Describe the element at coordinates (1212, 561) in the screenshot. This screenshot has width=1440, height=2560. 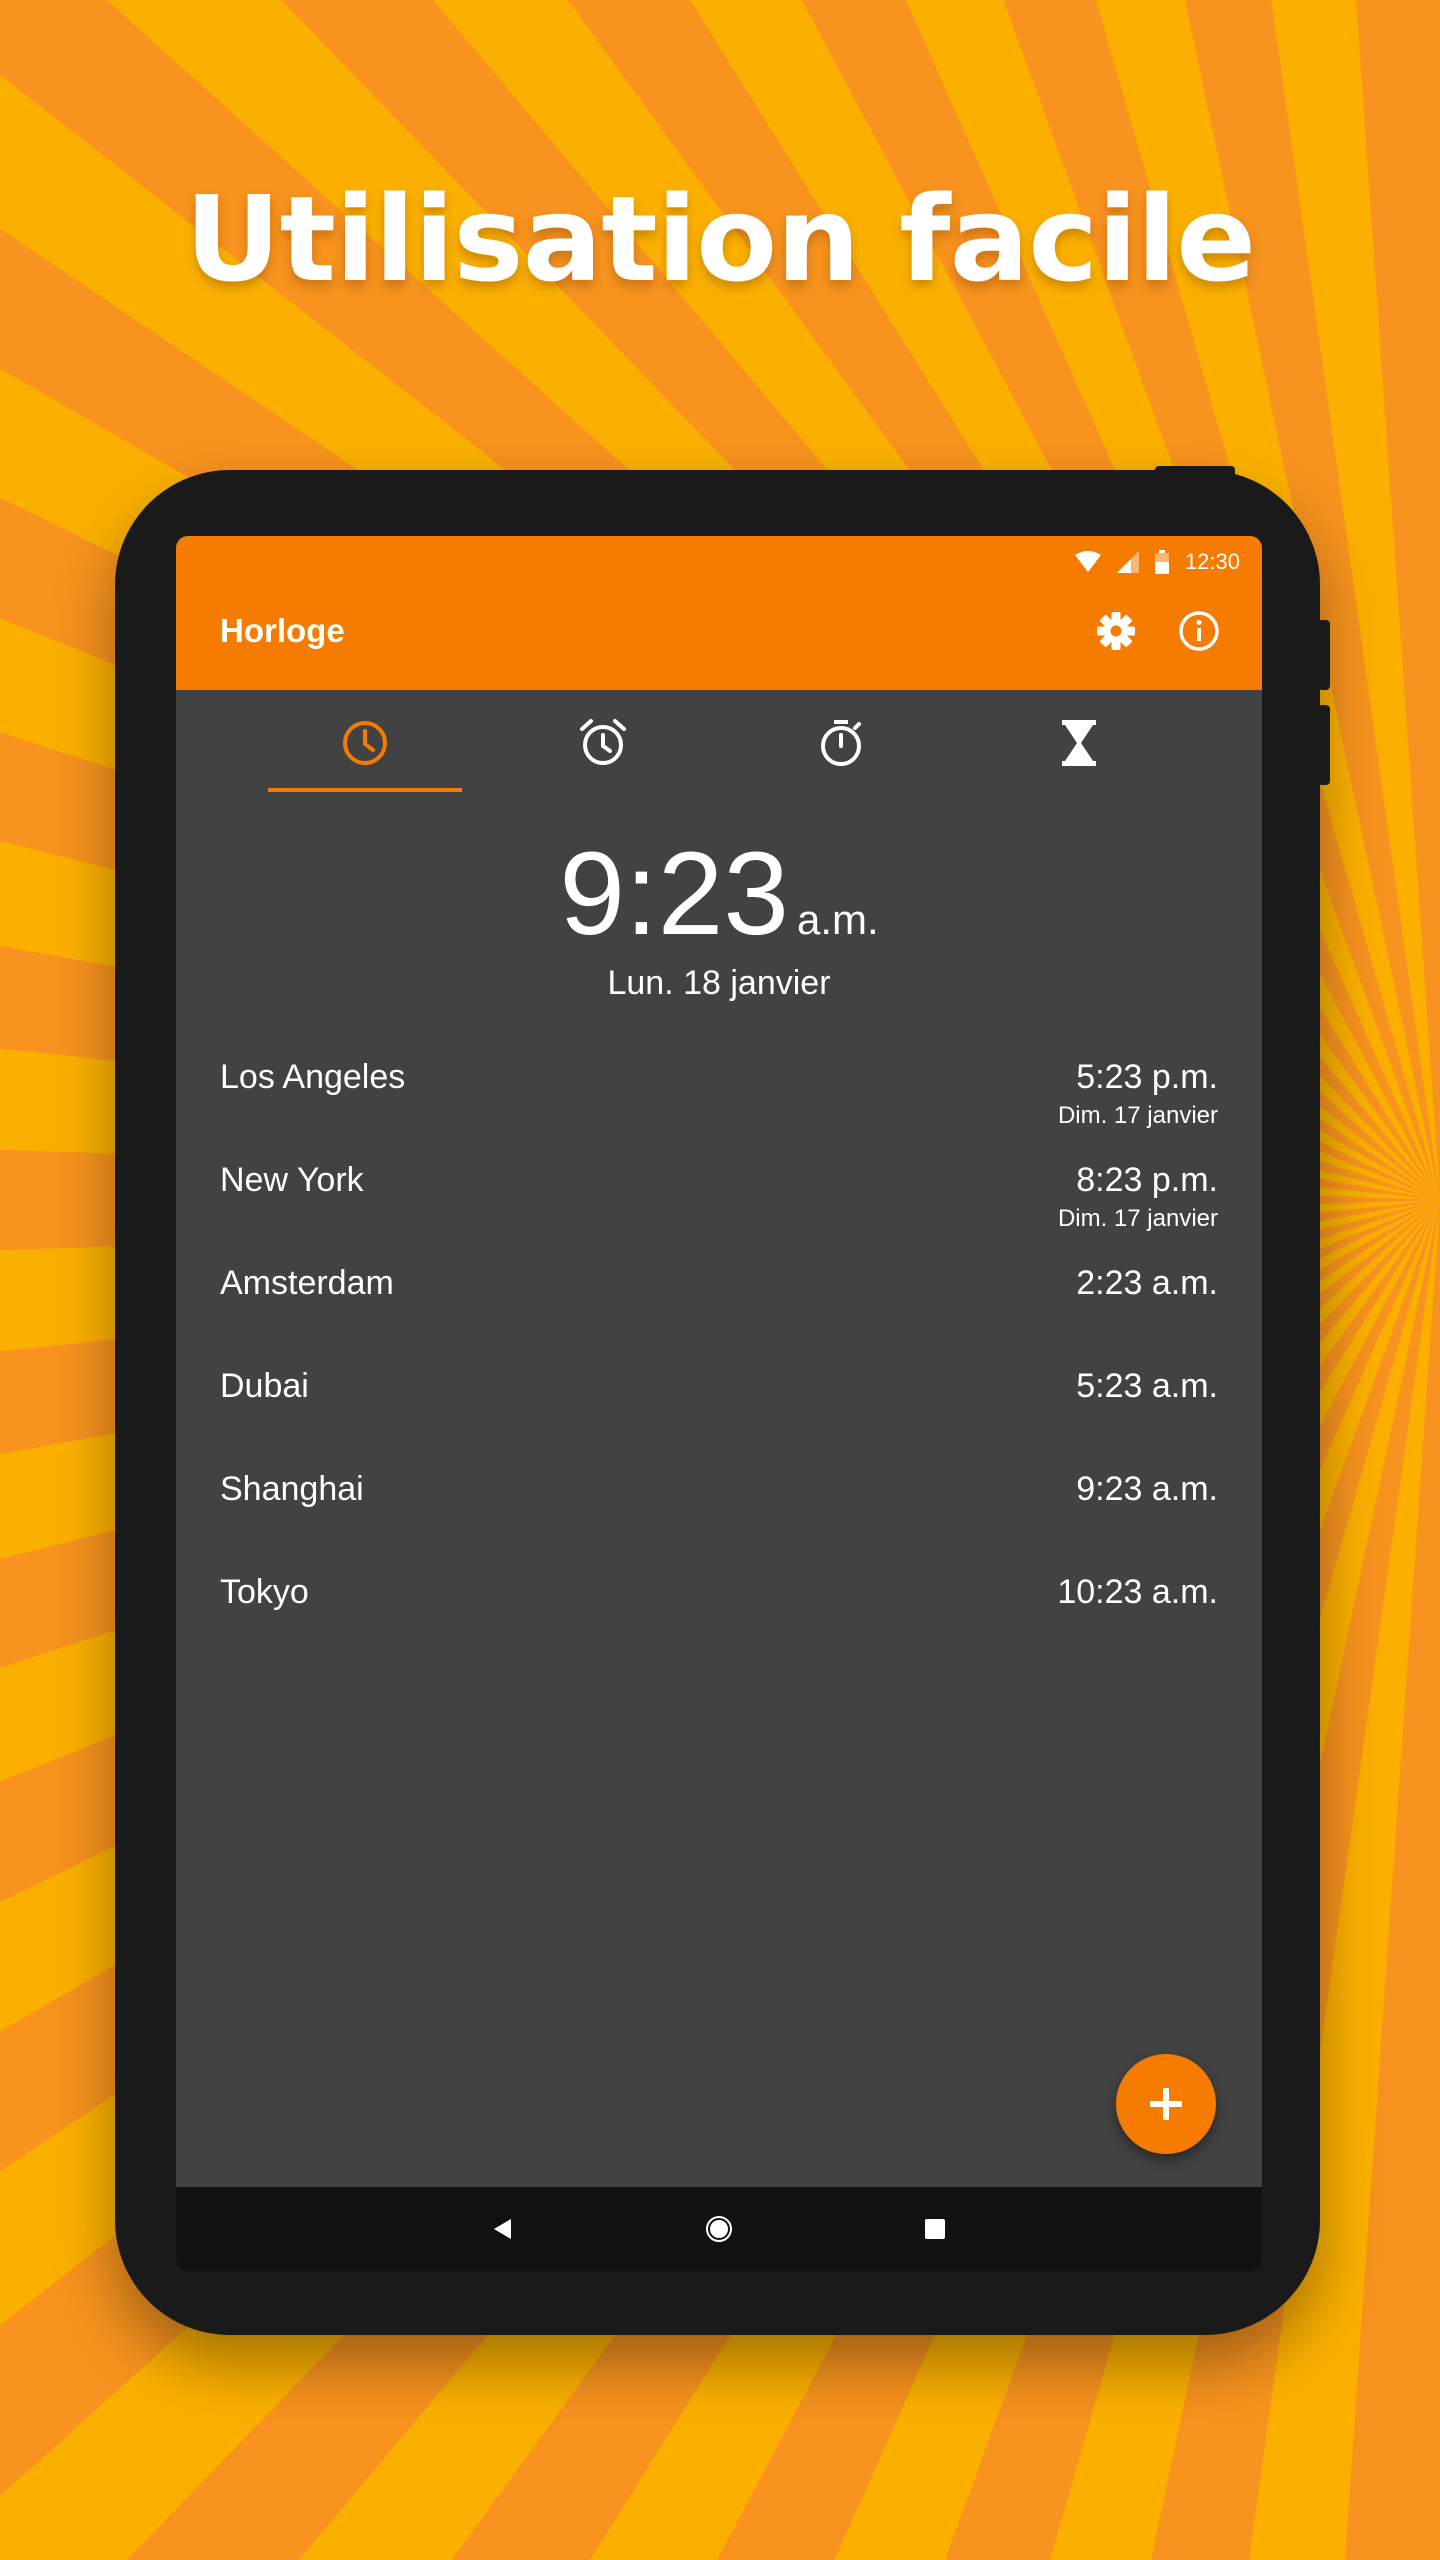
I see `status-time: 12:30` at that location.